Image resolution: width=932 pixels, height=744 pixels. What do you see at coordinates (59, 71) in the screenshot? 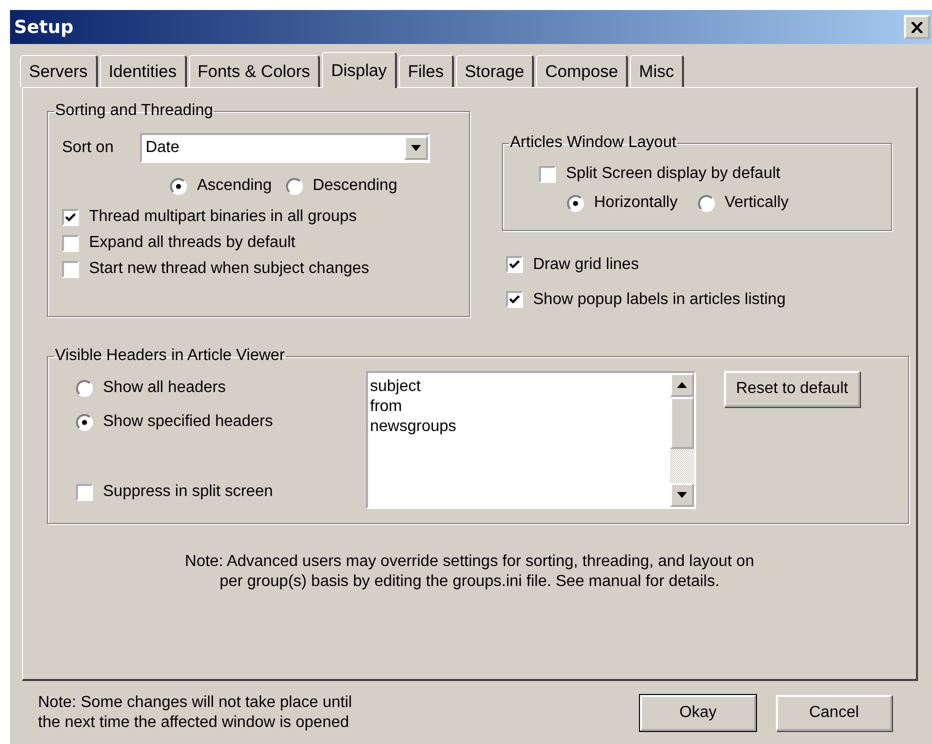
I see `tab: Servers` at bounding box center [59, 71].